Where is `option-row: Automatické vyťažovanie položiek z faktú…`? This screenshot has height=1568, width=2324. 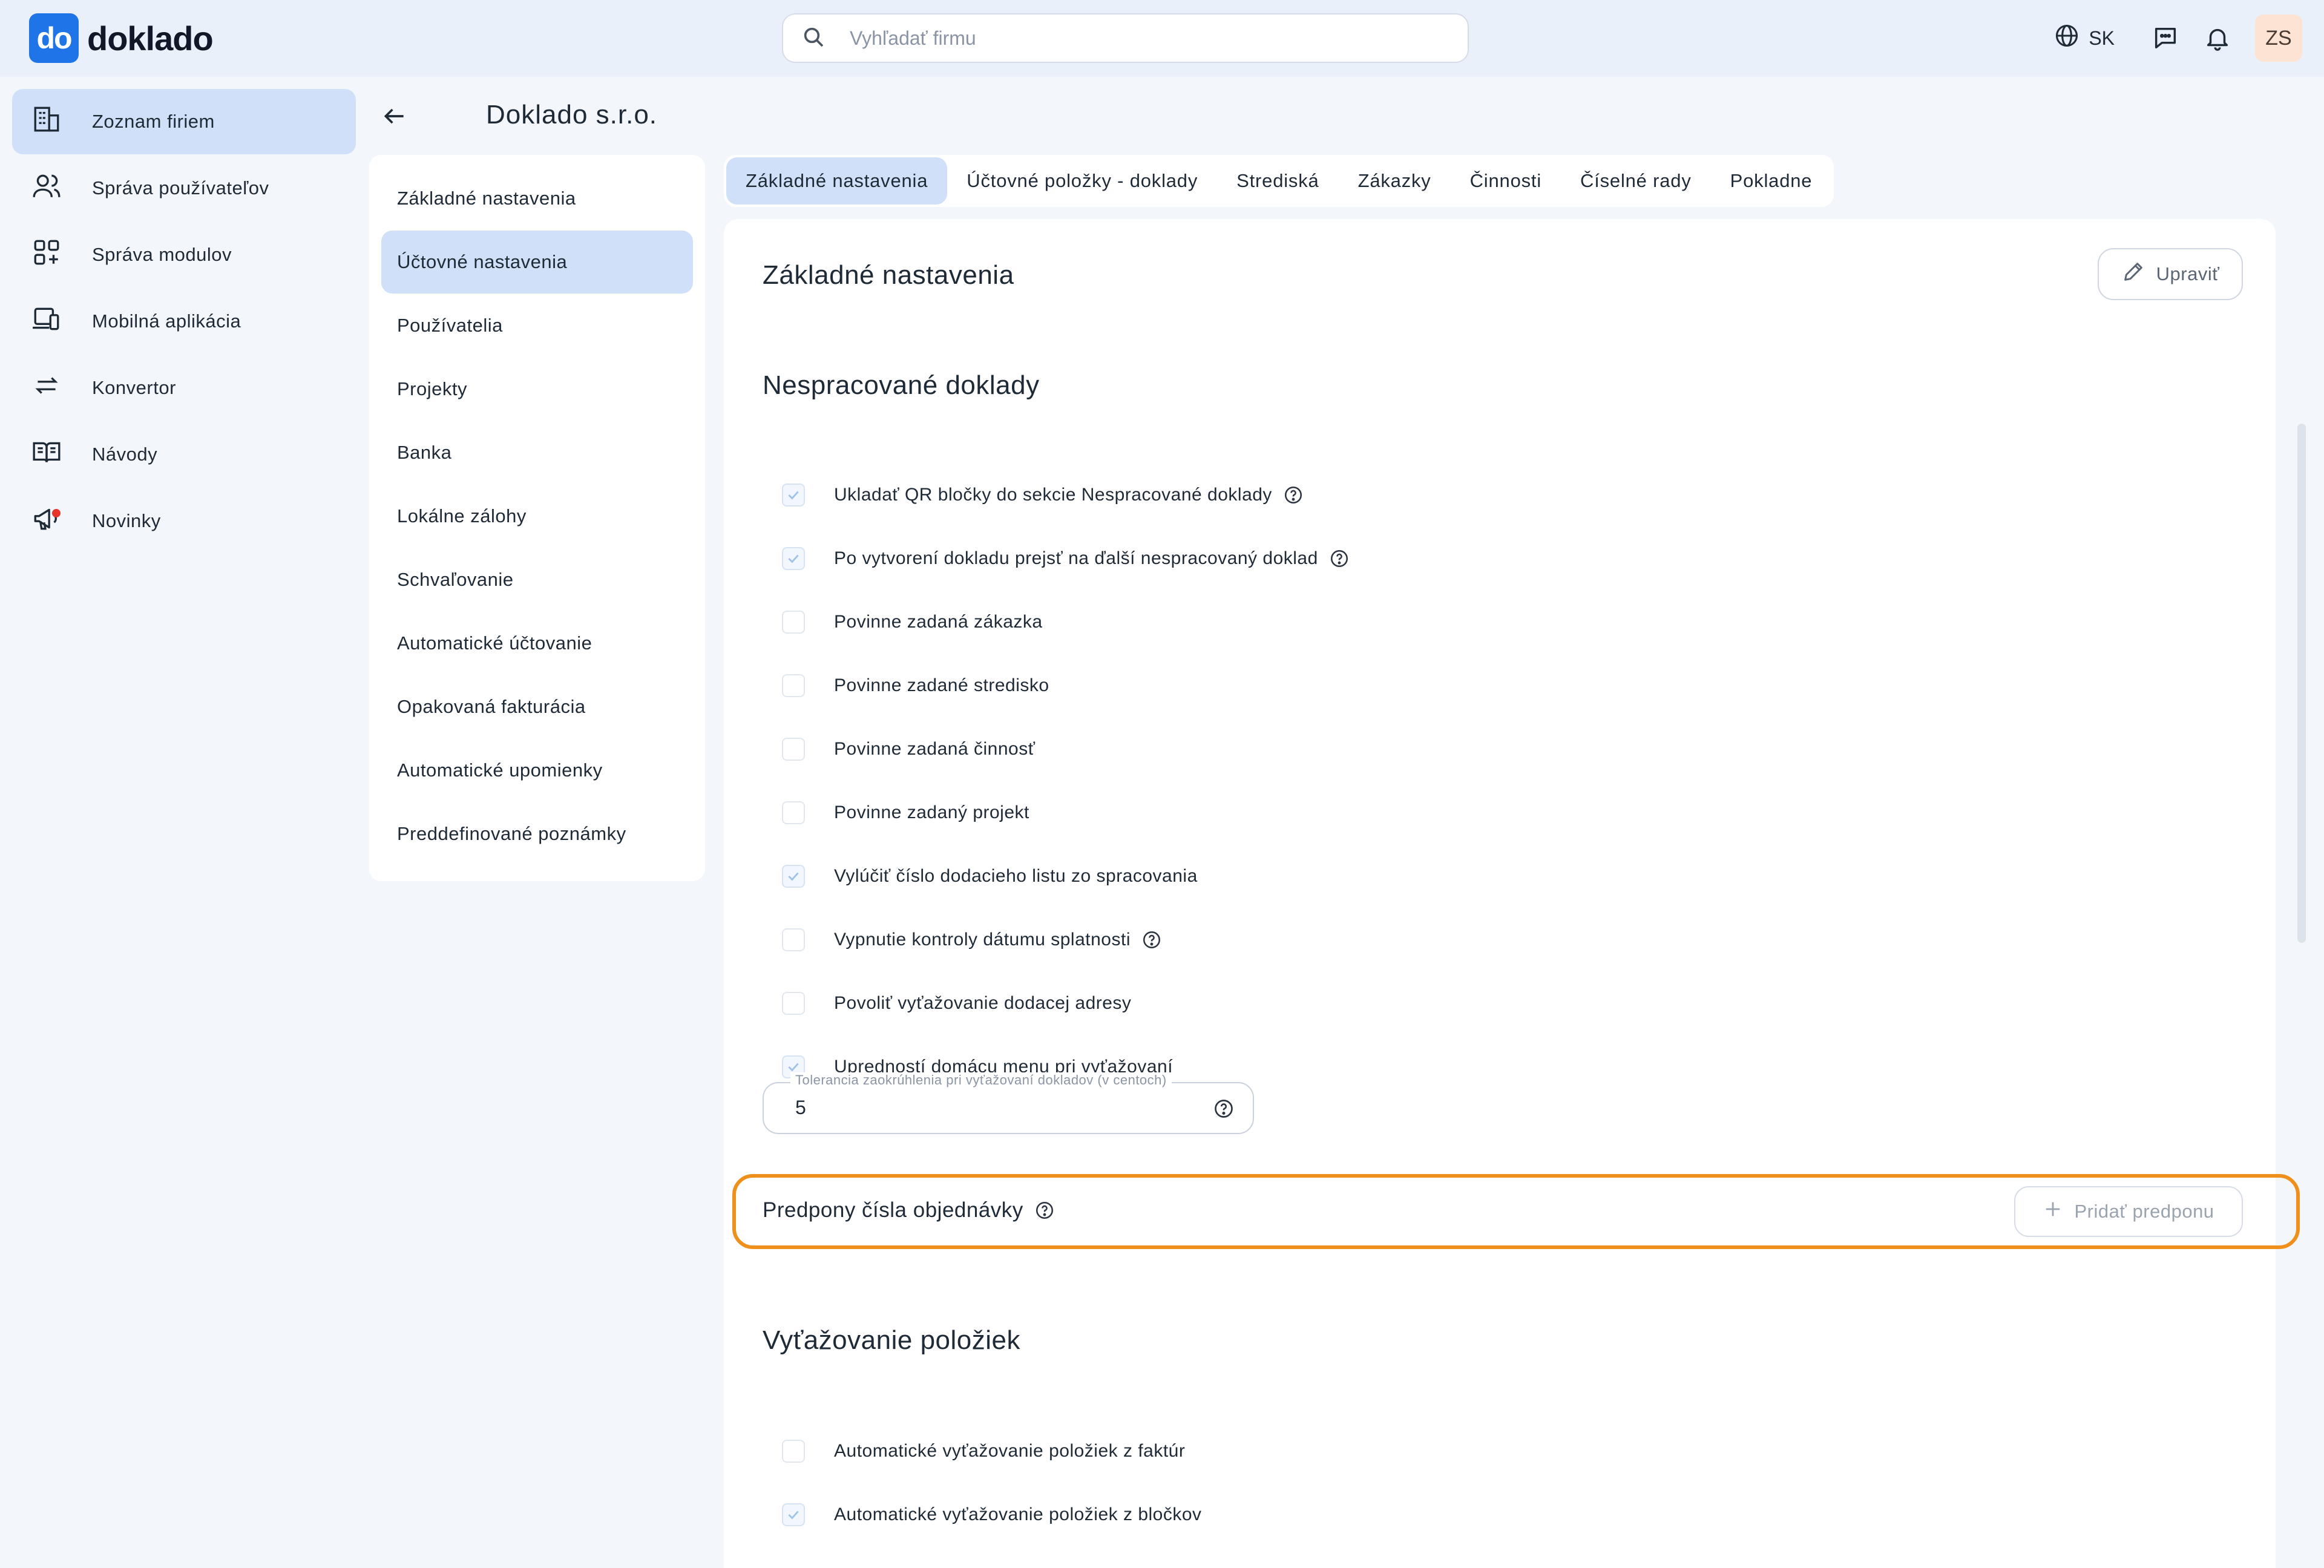
option-row: Automatické vyťažovanie položiek z faktú… is located at coordinates (983, 1451).